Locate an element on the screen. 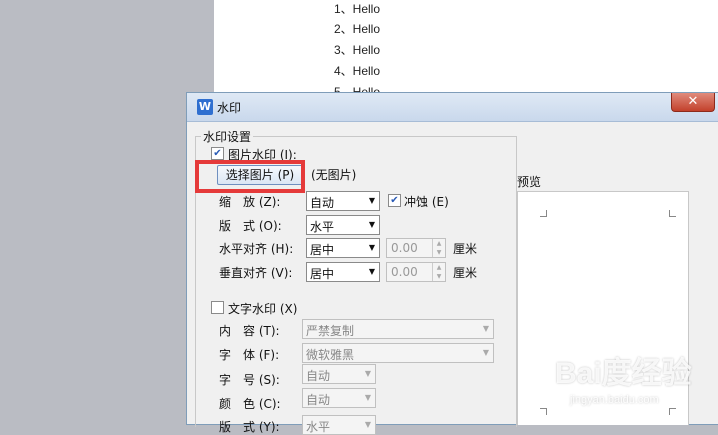  scale-label: 缩 放 (Z): is located at coordinates (250, 202).